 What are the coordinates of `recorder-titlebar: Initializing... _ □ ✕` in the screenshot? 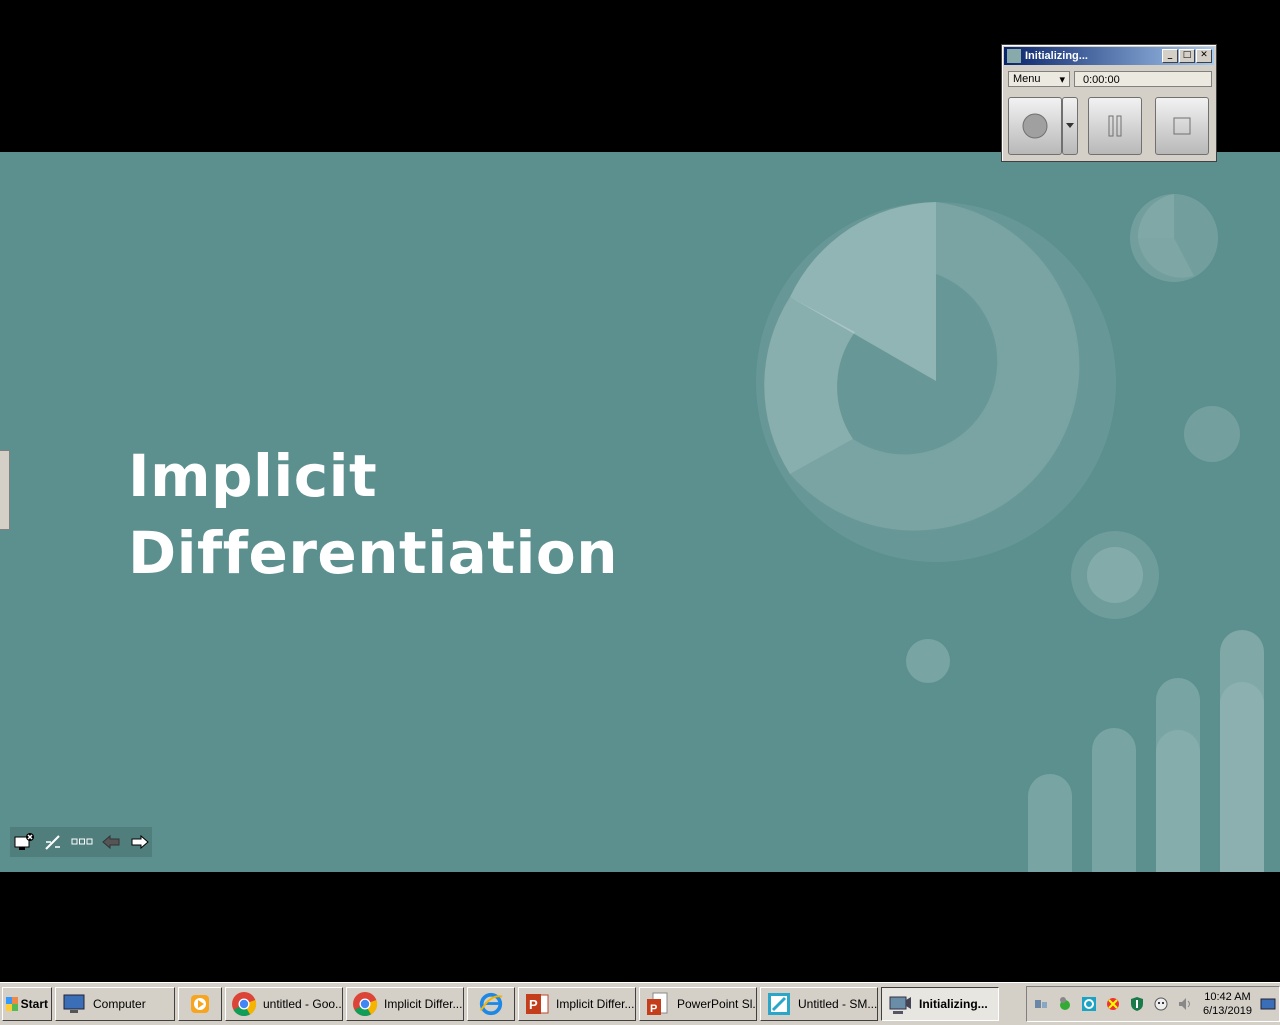 It's located at (1109, 56).